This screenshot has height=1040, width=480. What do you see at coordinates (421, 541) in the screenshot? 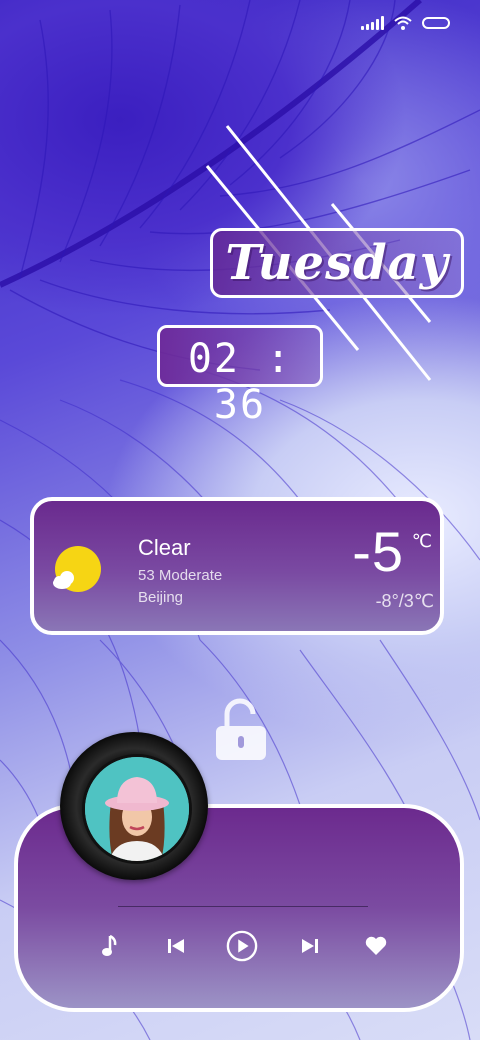
I see `temperature-unit: ℃` at bounding box center [421, 541].